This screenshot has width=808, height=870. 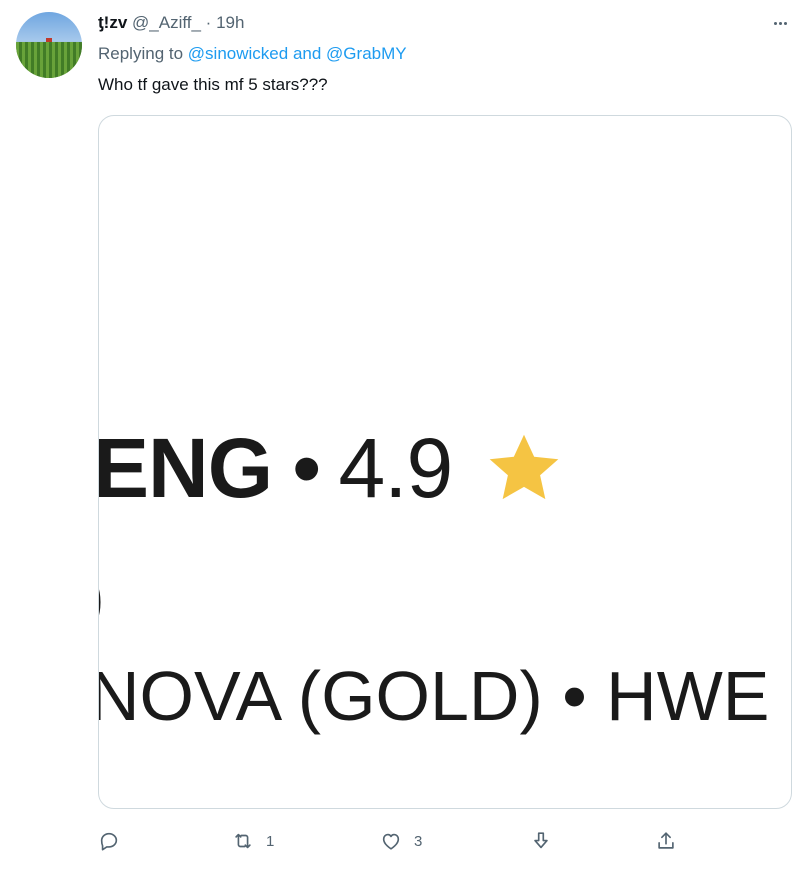 What do you see at coordinates (112, 22) in the screenshot?
I see `author-name: ƫ!zv` at bounding box center [112, 22].